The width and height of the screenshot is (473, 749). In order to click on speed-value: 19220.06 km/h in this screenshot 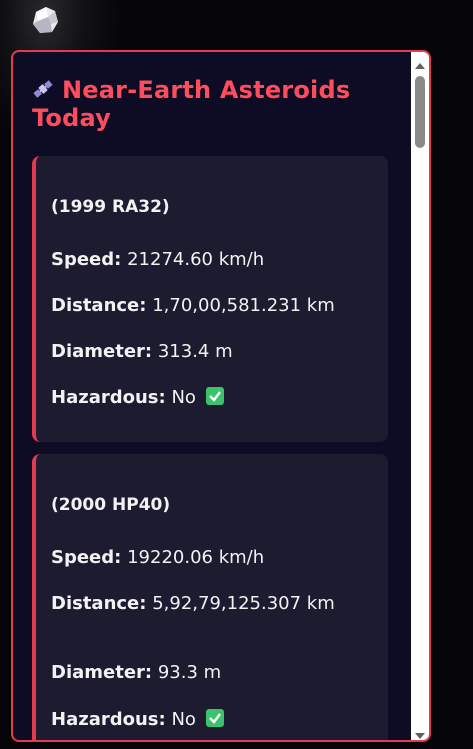, I will do `click(196, 557)`.